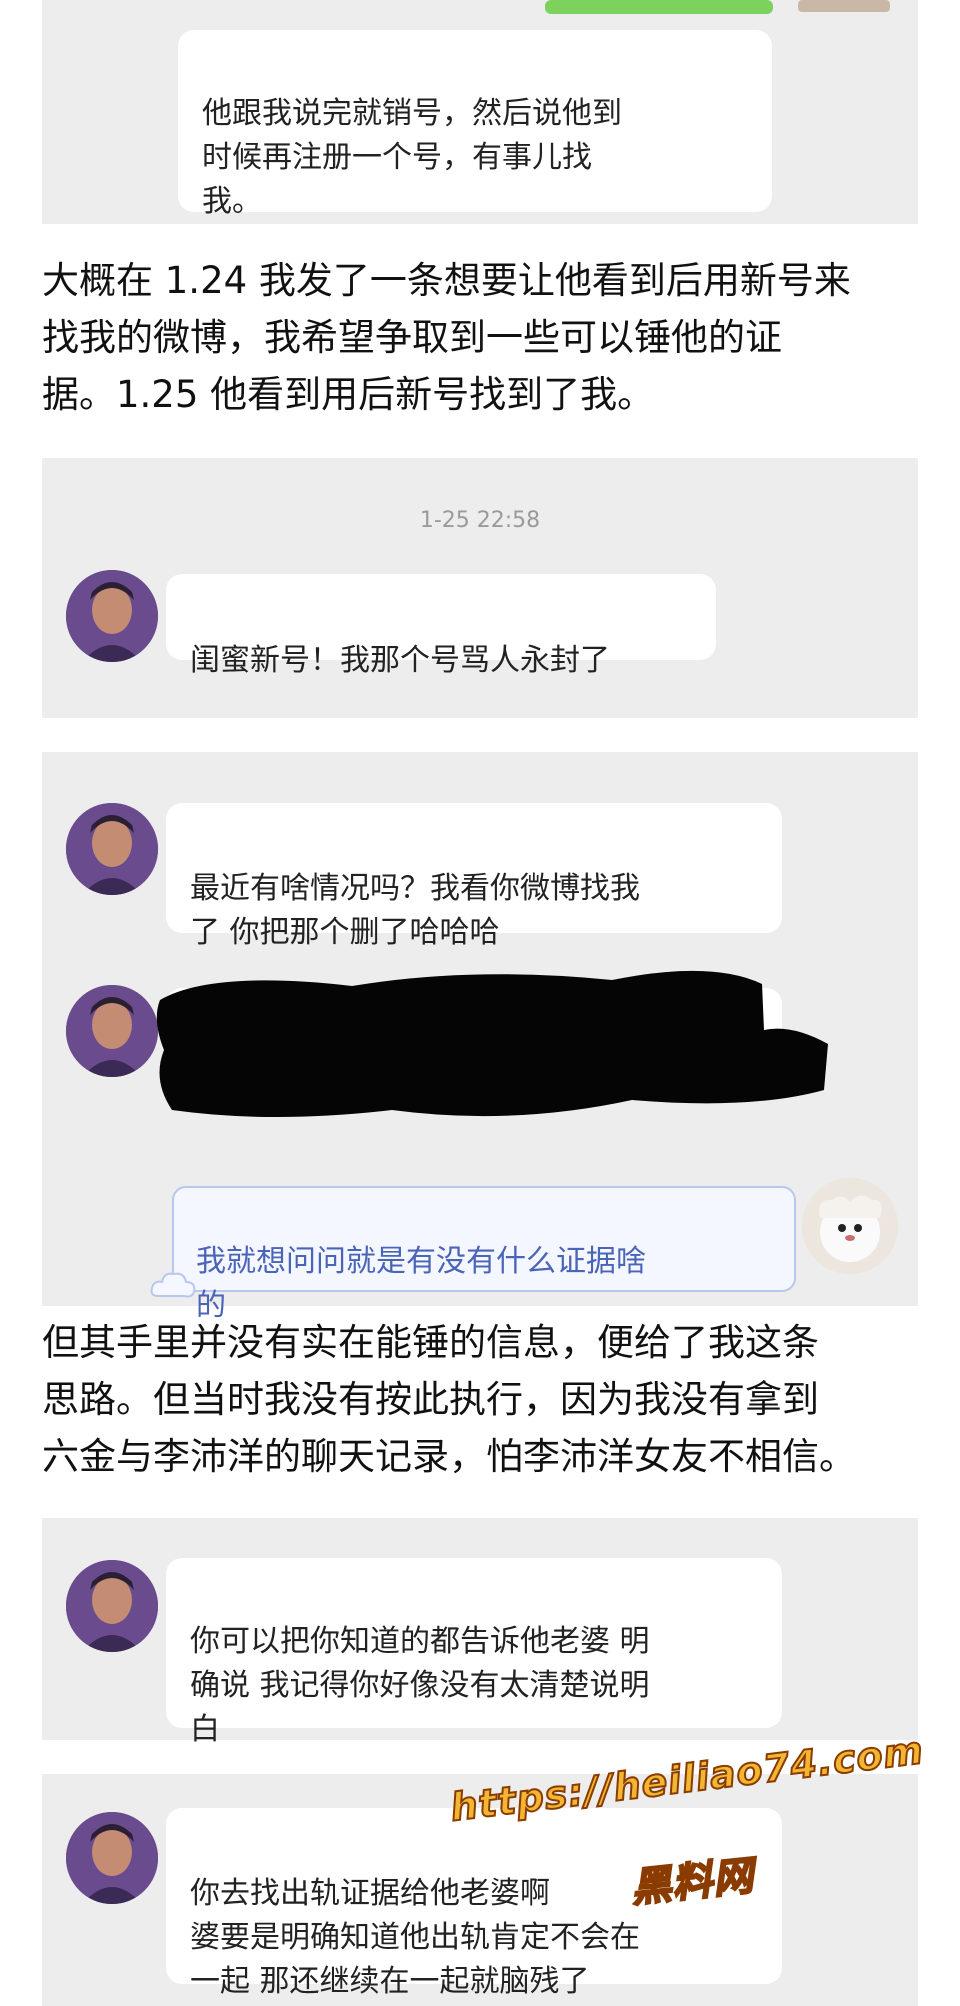  Describe the element at coordinates (441, 626) in the screenshot. I see `chat-message-bubble: 闺蜜新号！我那个号骂人永封了` at that location.